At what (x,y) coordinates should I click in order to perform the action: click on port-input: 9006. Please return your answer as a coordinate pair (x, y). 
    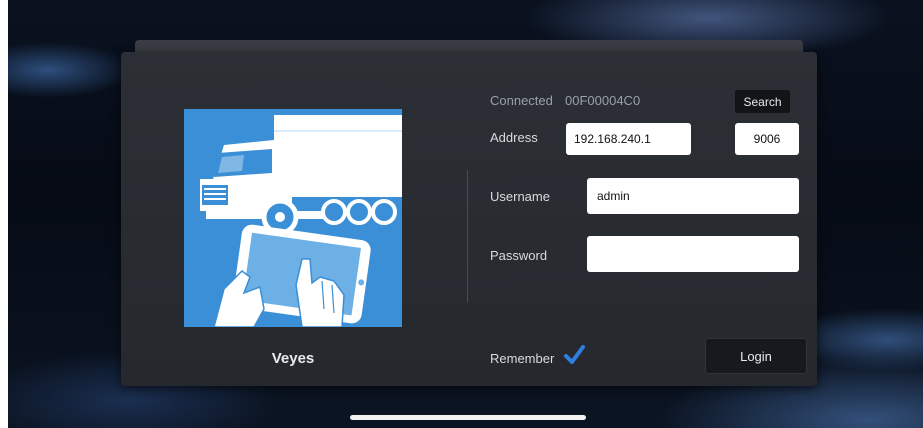
    Looking at the image, I should click on (767, 139).